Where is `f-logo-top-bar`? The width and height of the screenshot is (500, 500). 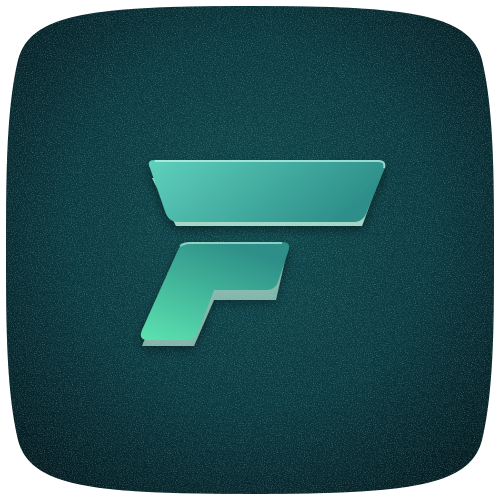
f-logo-top-bar is located at coordinates (267, 191).